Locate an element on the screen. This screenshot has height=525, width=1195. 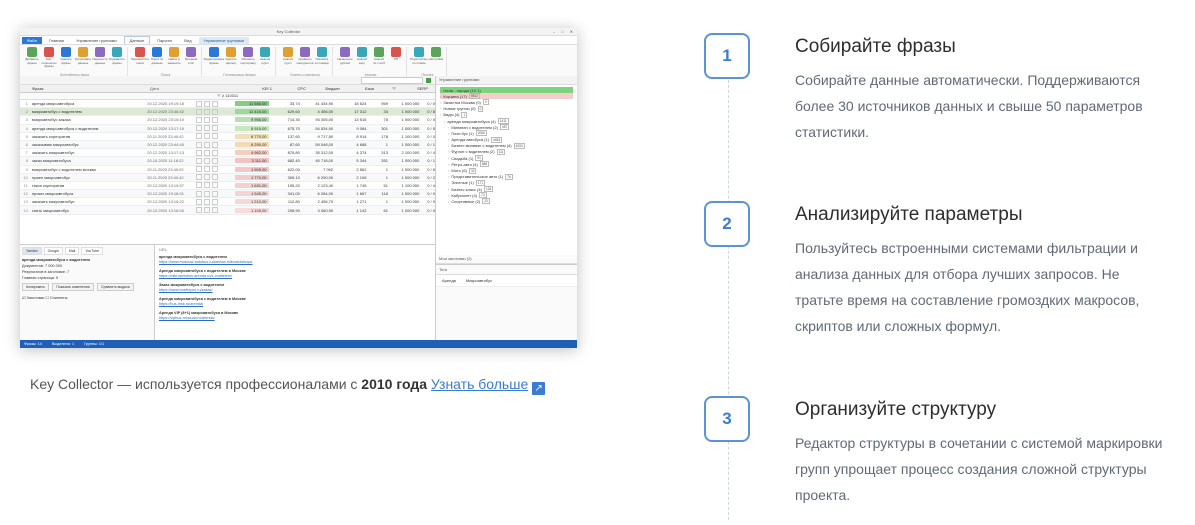
serp-result-link: https://www.busforyou.ru/zakaz/ is located at coordinates (295, 290).